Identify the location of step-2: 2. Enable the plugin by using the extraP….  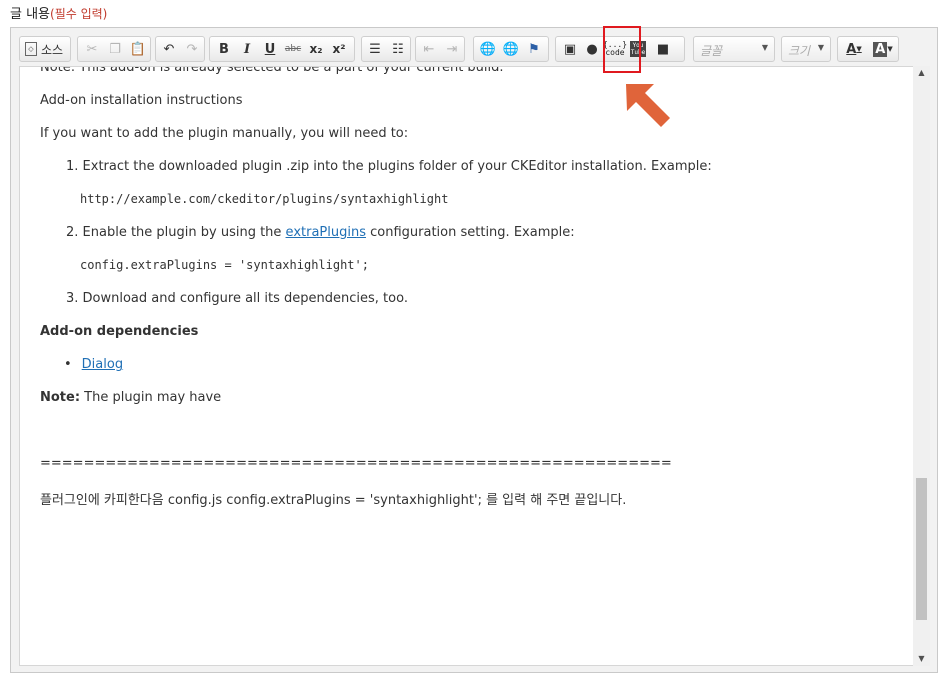
(320, 232).